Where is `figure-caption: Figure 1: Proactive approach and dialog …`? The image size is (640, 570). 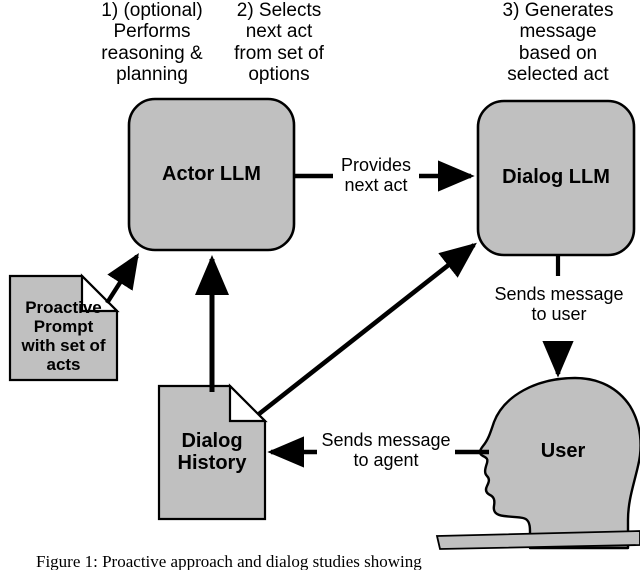 figure-caption: Figure 1: Proactive approach and dialog … is located at coordinates (229, 561).